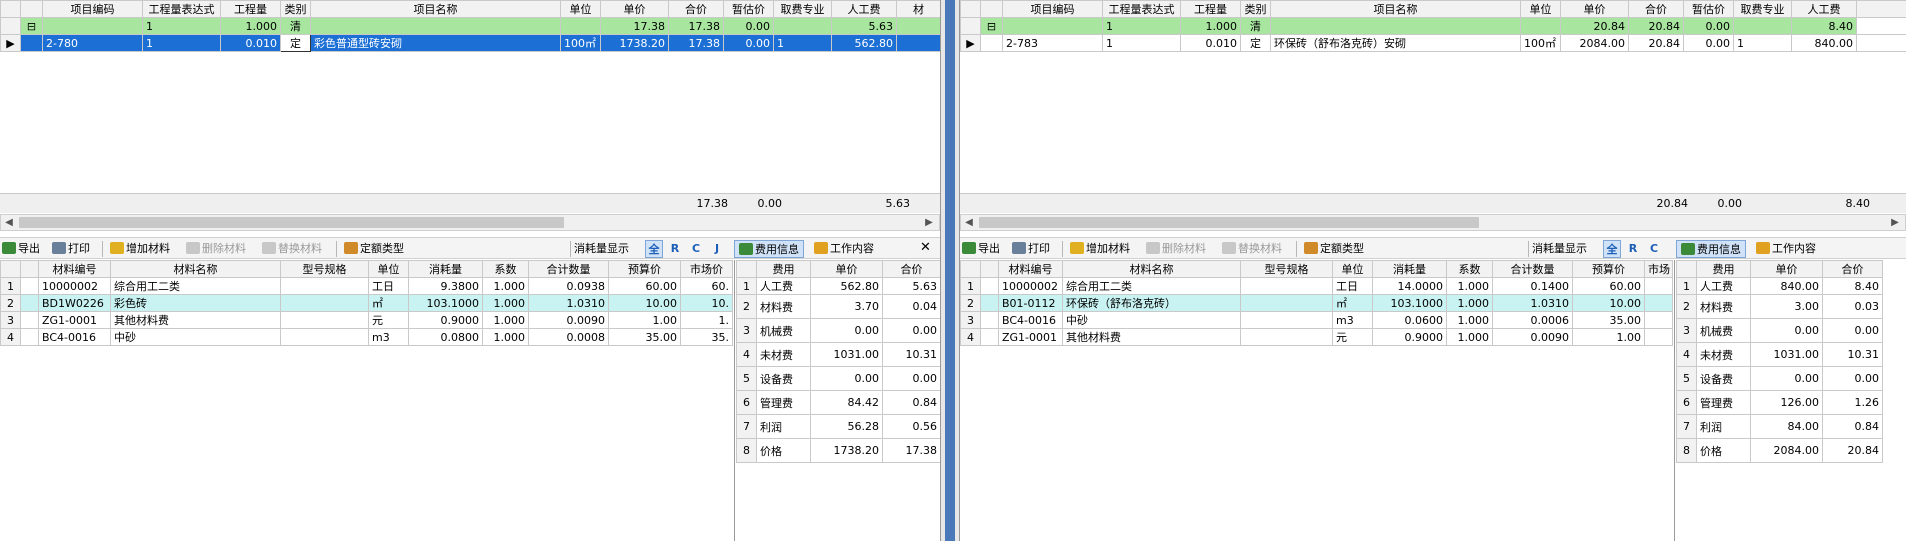 The height and width of the screenshot is (541, 1906). I want to click on pane-splitter, so click(950, 270).